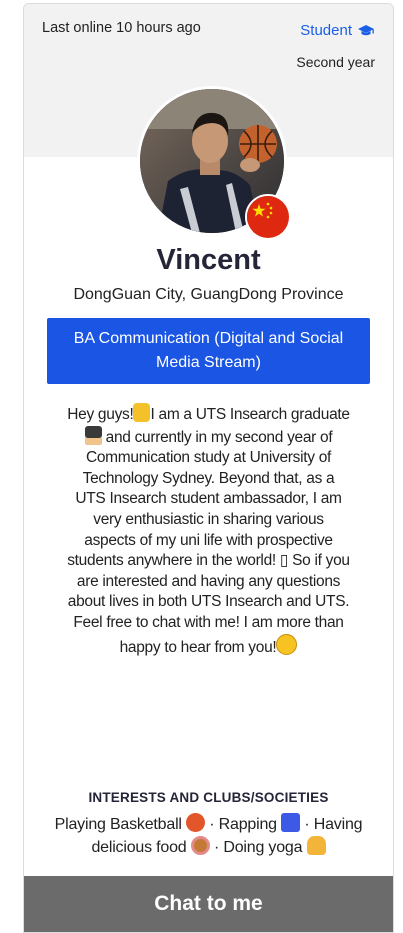 The image size is (403, 933). What do you see at coordinates (208, 904) in the screenshot?
I see `chat-button: Chat to me` at bounding box center [208, 904].